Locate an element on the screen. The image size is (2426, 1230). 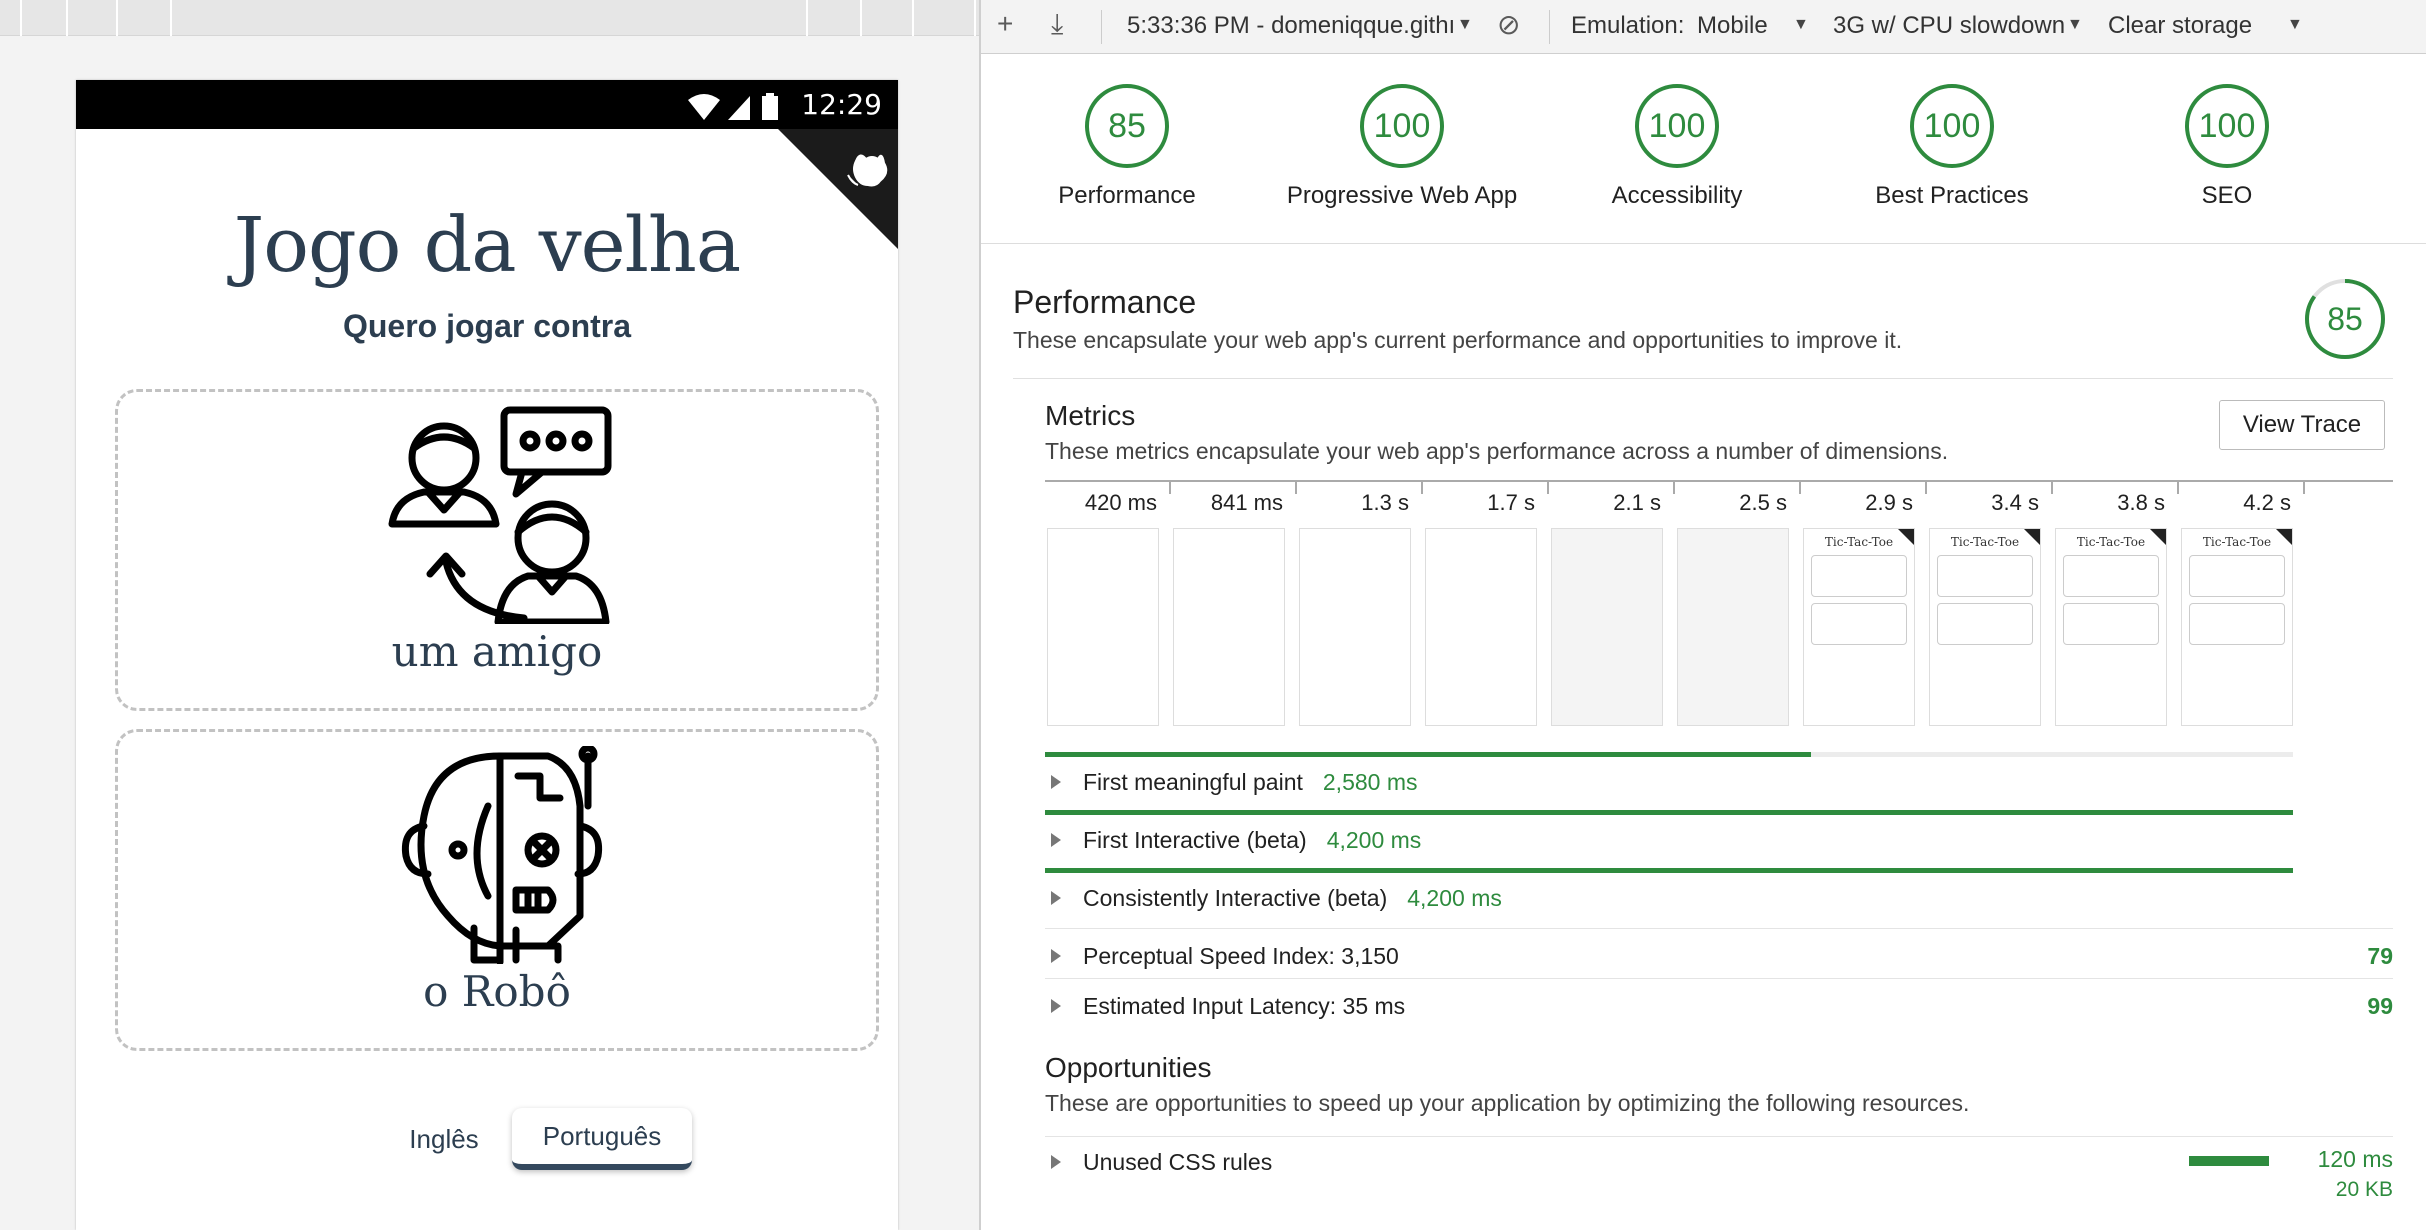
metric-row: Estimated Input Latency: 35 ms 99 is located at coordinates (1719, 1006).